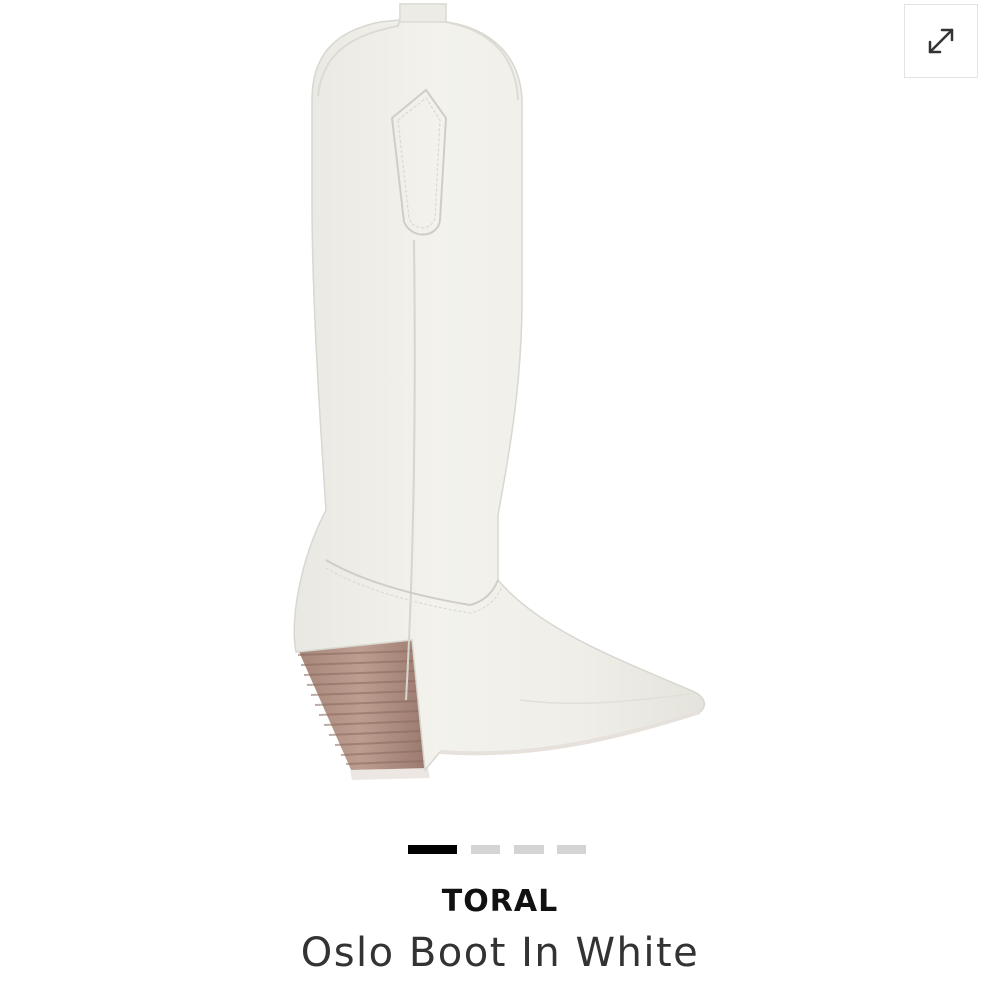 The height and width of the screenshot is (1000, 1000). I want to click on slide-indicators, so click(500, 850).